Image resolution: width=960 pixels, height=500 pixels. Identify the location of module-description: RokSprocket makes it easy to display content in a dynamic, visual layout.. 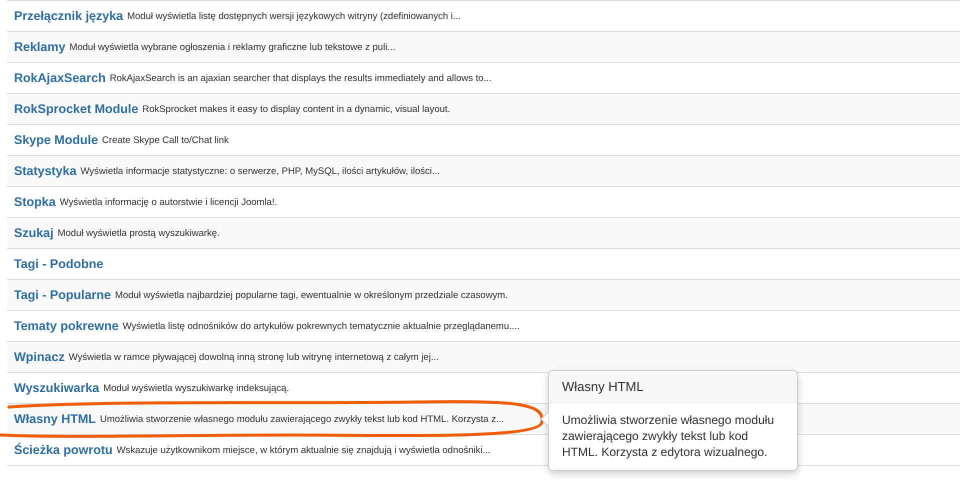
(296, 109).